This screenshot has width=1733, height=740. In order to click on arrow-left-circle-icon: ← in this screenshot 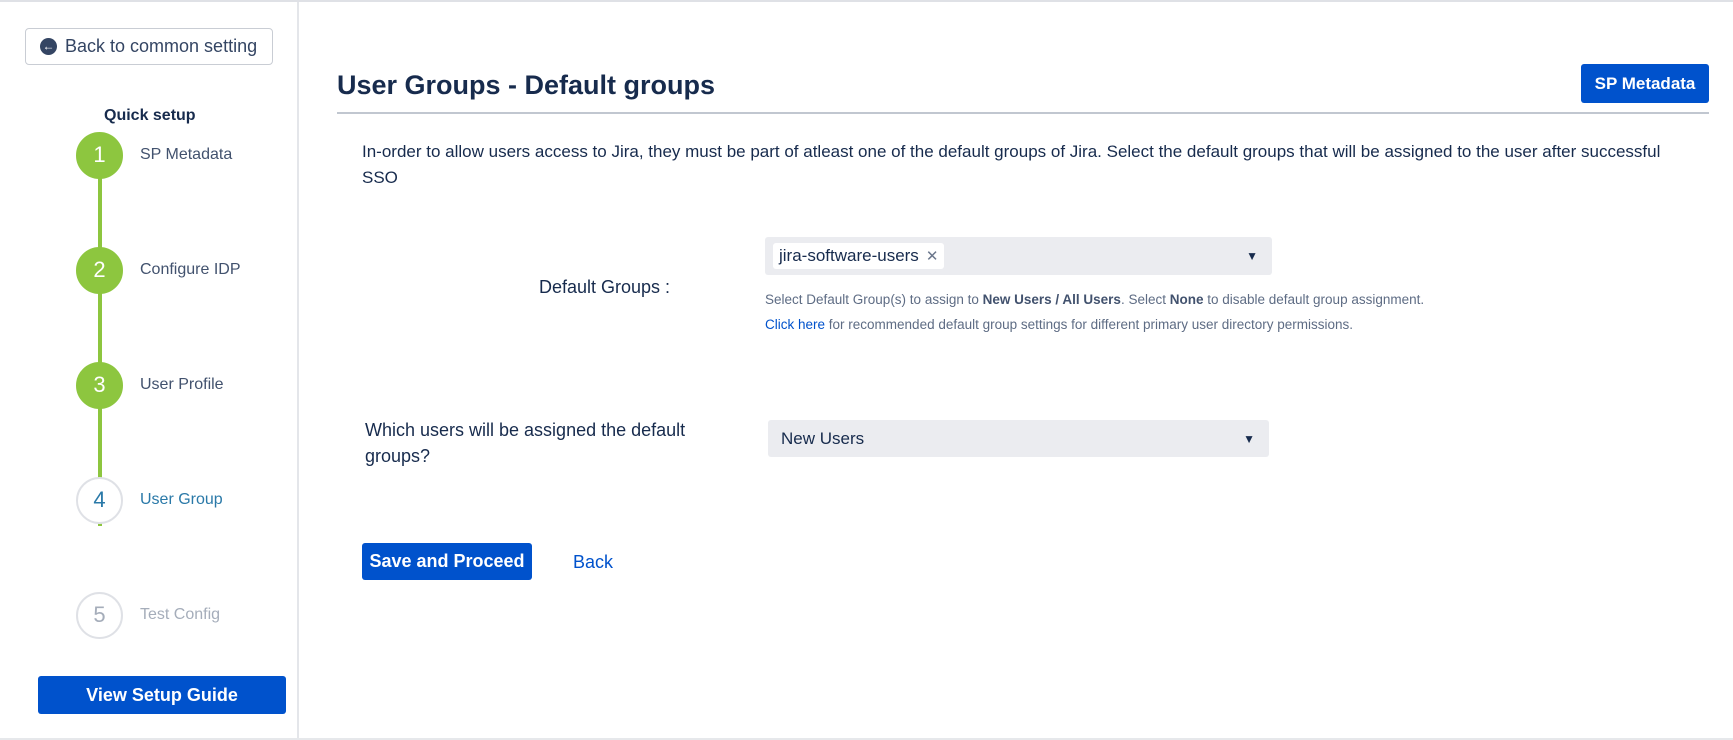, I will do `click(48, 46)`.